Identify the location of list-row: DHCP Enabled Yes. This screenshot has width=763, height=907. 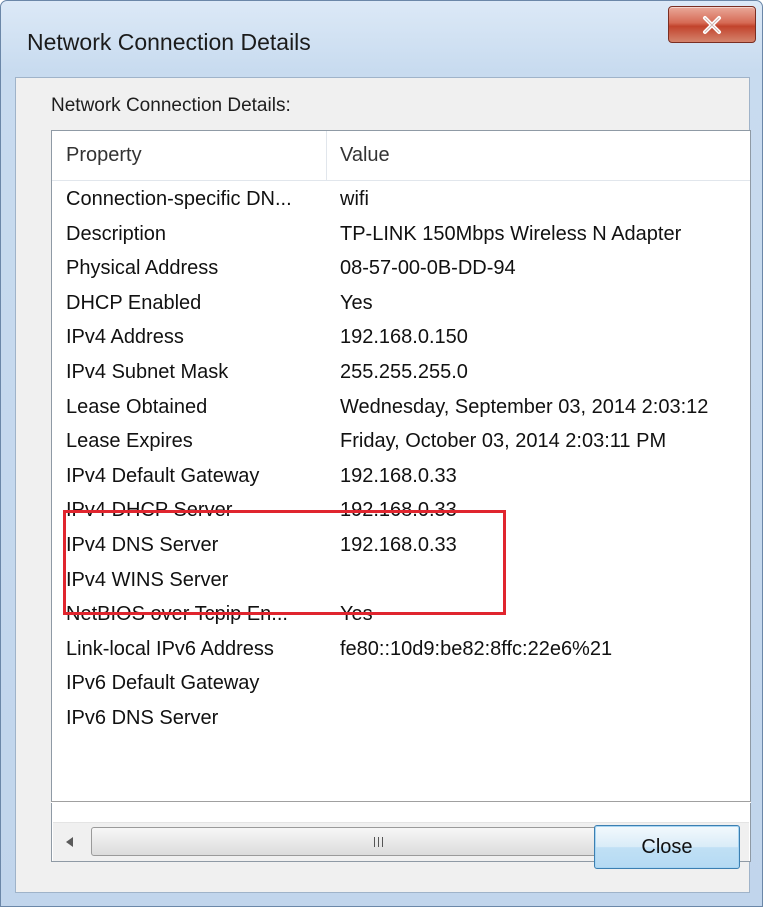
(401, 303).